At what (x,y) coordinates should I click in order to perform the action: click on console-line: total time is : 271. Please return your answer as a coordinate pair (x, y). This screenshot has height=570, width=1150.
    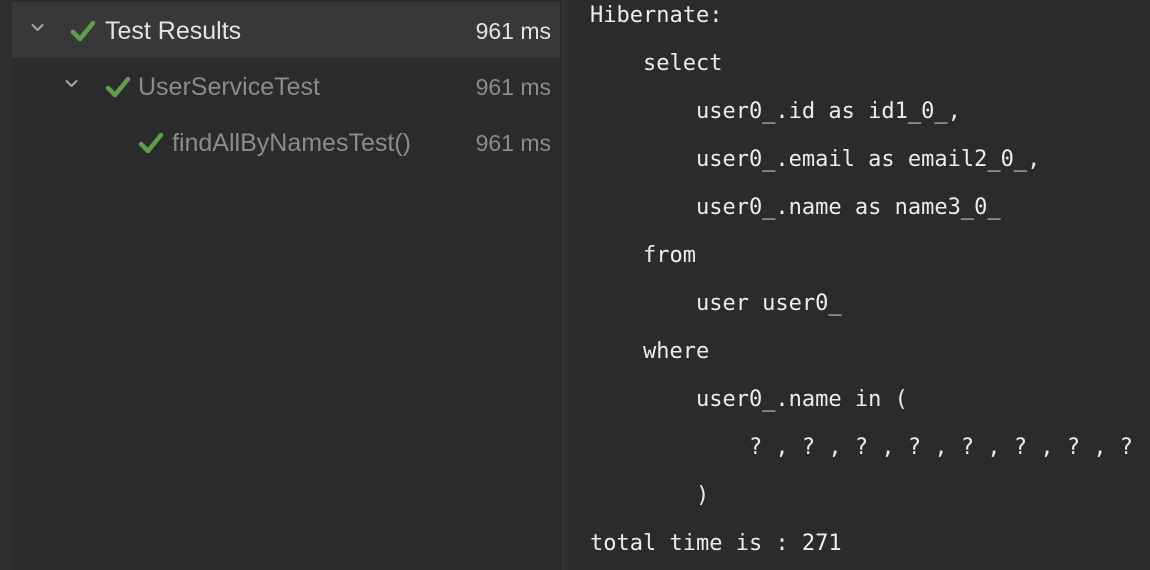
    Looking at the image, I should click on (716, 543).